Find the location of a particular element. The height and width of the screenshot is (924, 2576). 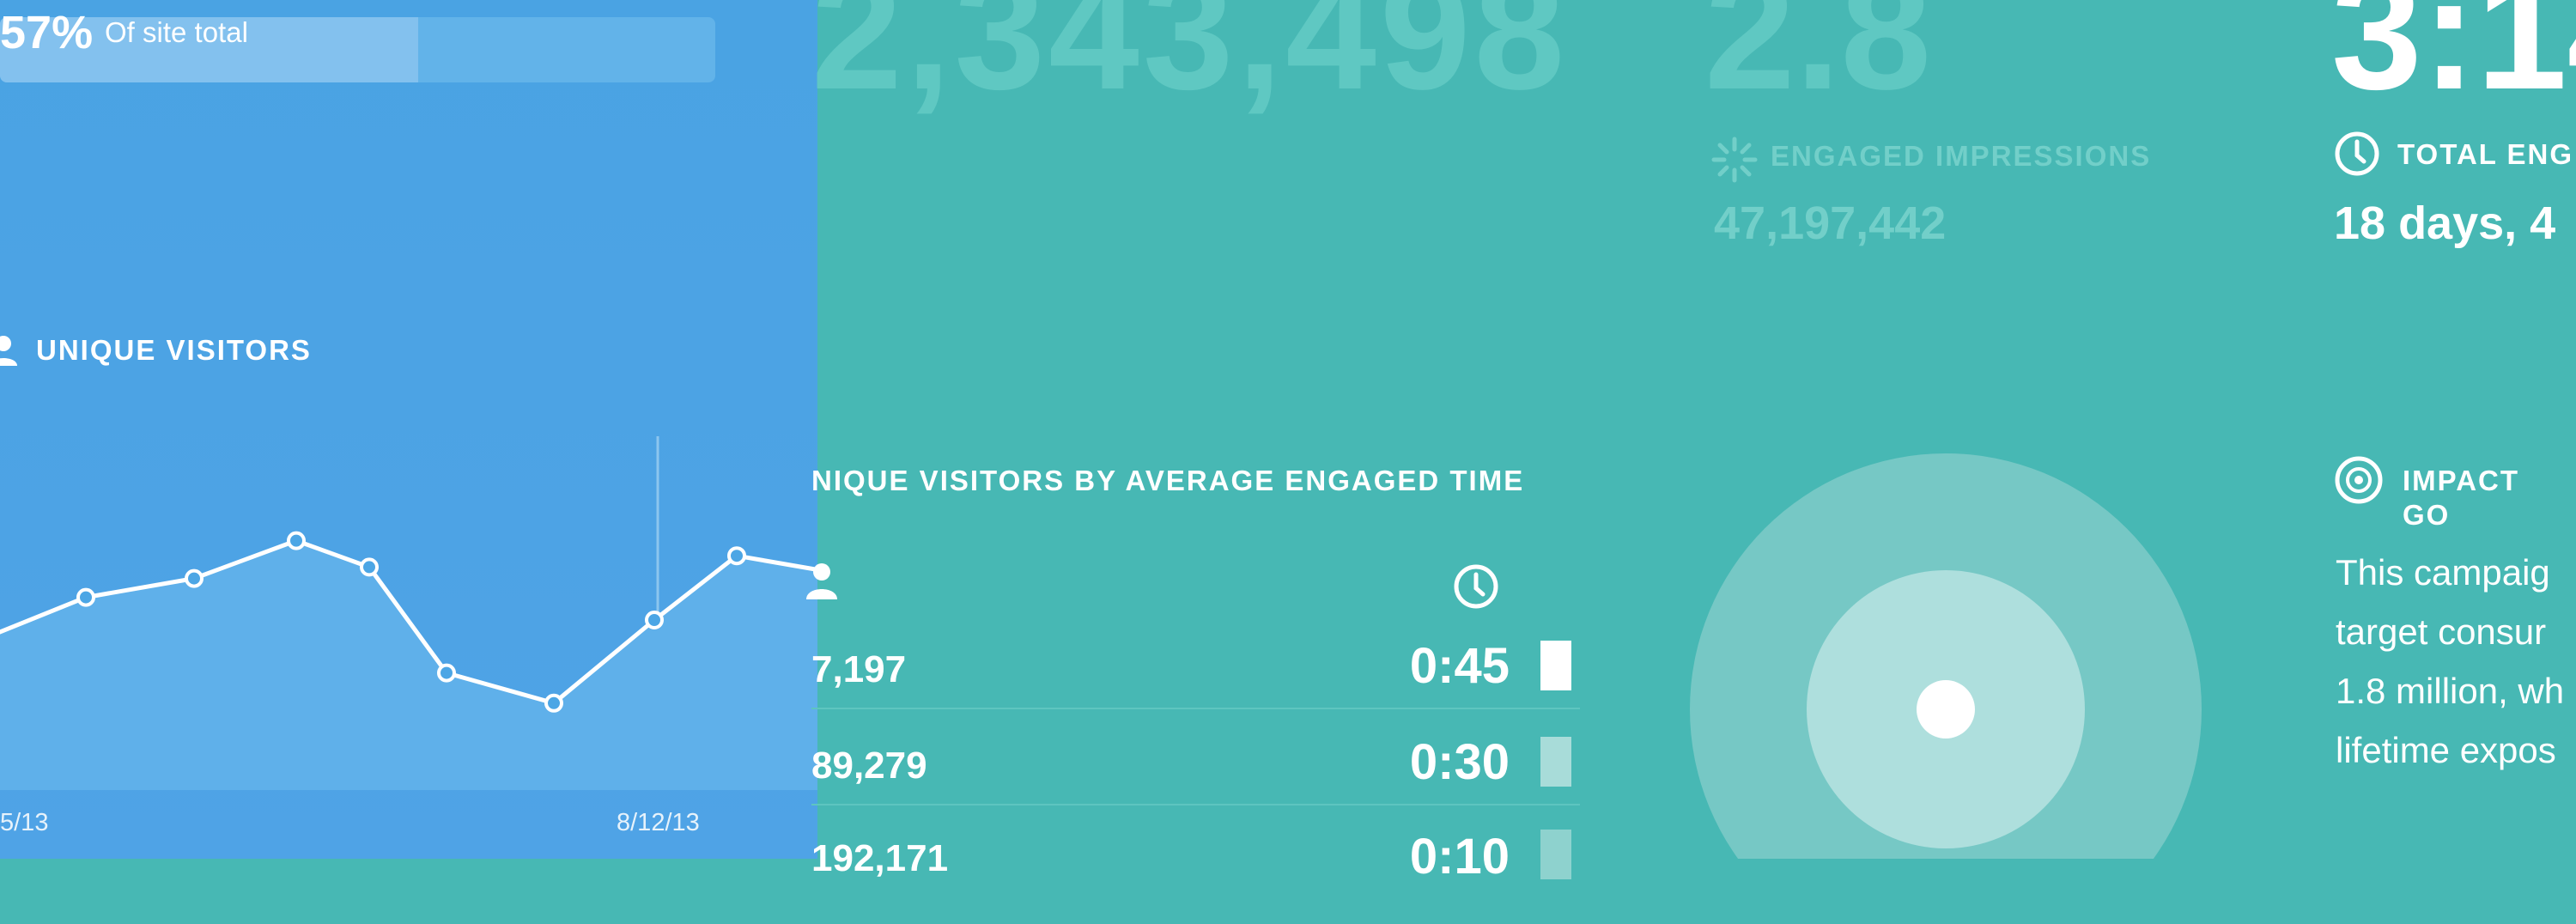

x-tick-label: 5/13 is located at coordinates (25, 822).